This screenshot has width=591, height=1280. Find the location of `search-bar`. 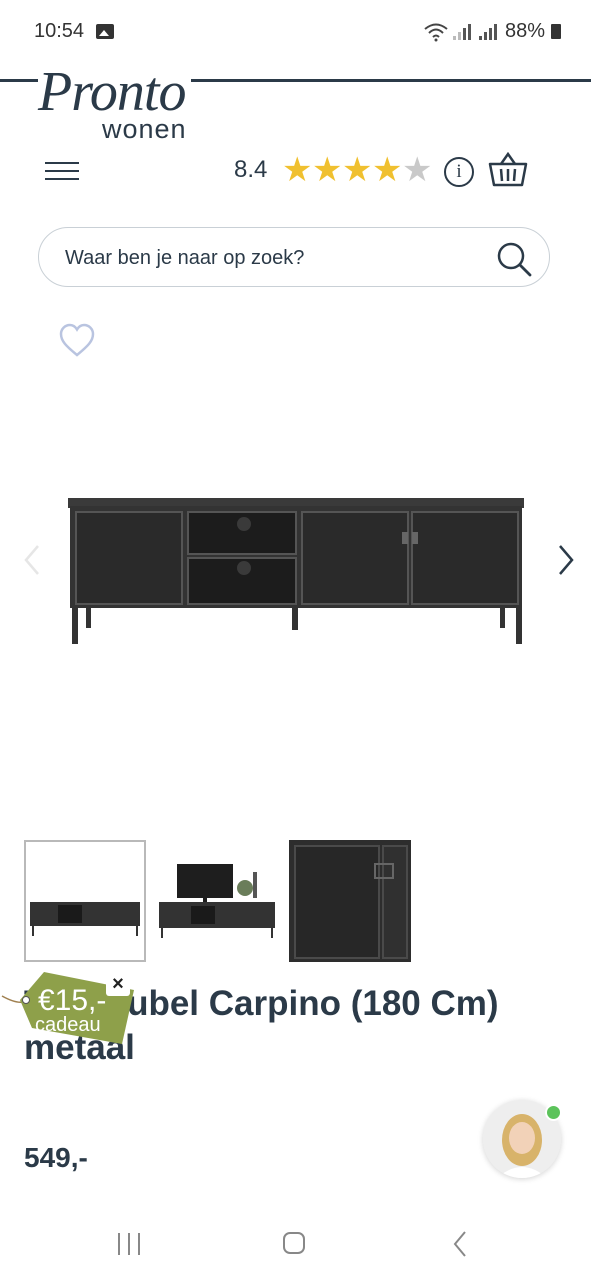

search-bar is located at coordinates (294, 257).